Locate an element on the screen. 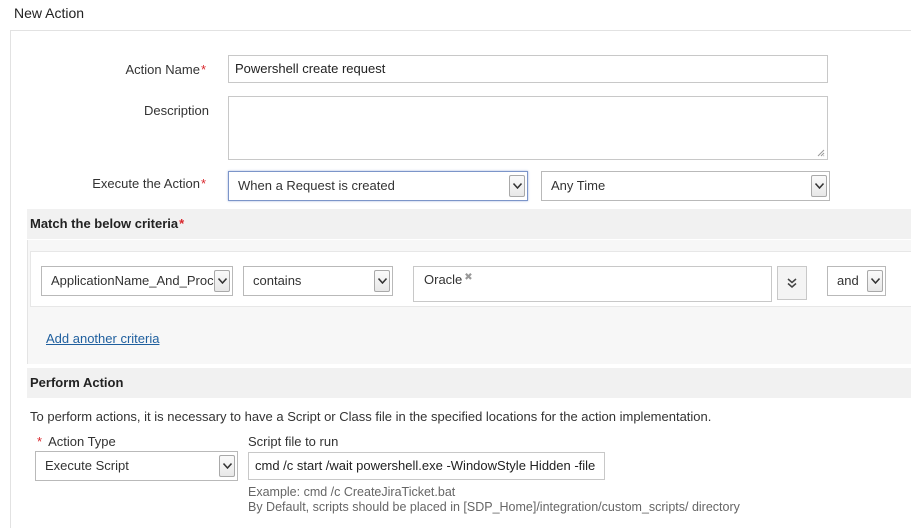  action-type-label: * Action Type is located at coordinates (76, 441).